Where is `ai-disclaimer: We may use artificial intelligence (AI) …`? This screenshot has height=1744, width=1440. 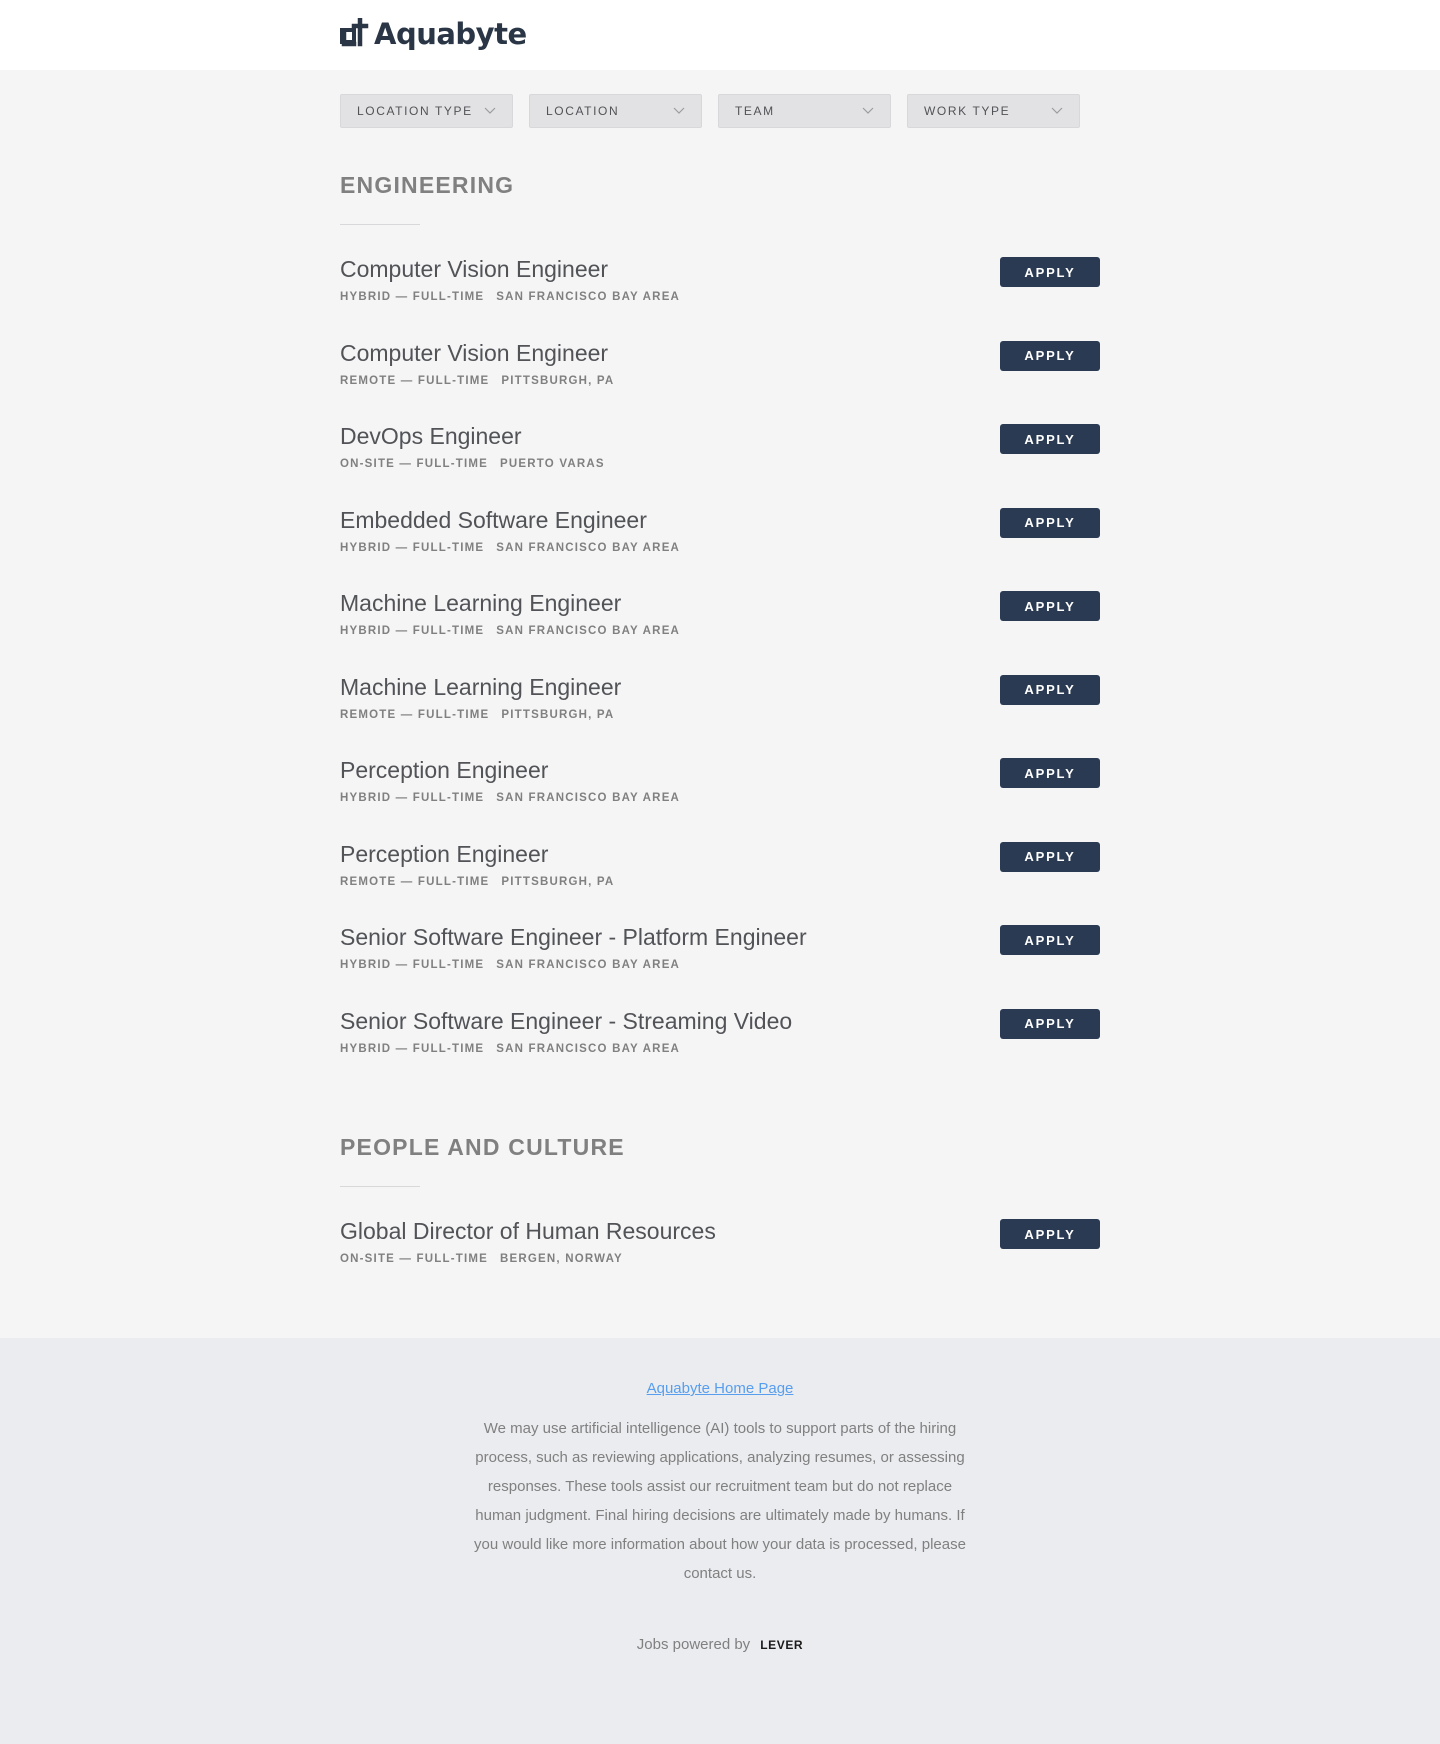 ai-disclaimer: We may use artificial intelligence (AI) … is located at coordinates (720, 1501).